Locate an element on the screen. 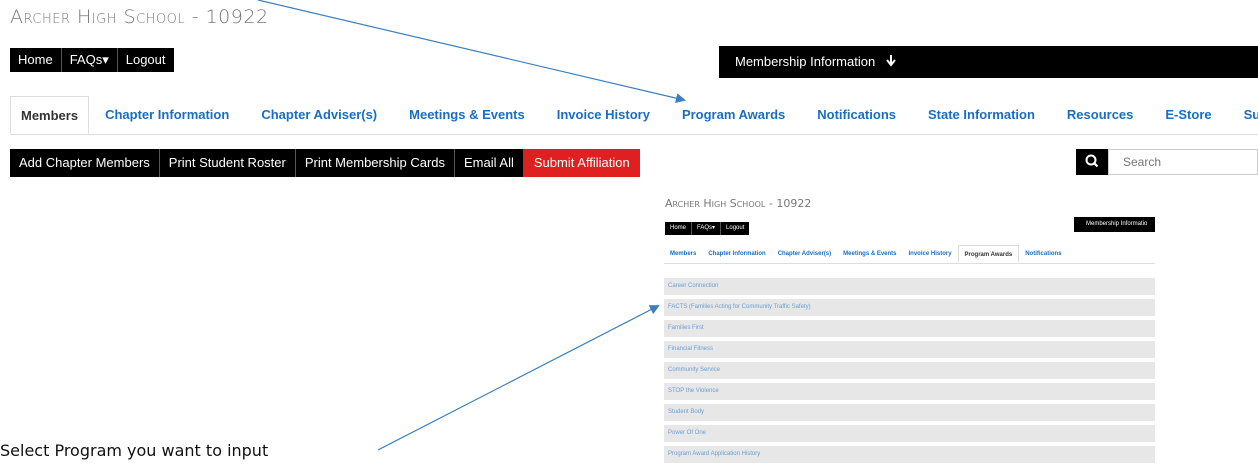  membership-info-bar: Membership Information is located at coordinates (988, 62).